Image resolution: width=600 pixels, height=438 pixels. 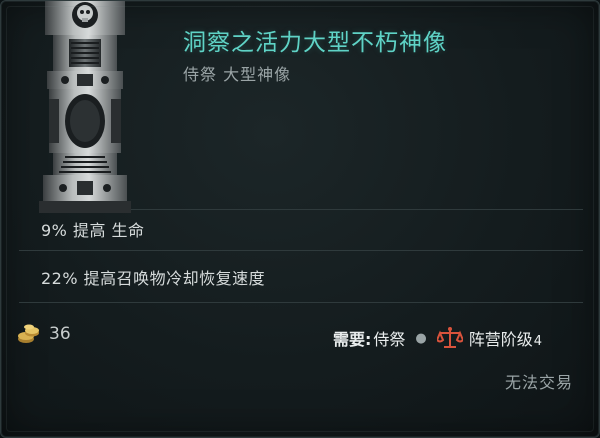 What do you see at coordinates (389, 339) in the screenshot?
I see `requirement-class: 侍祭` at bounding box center [389, 339].